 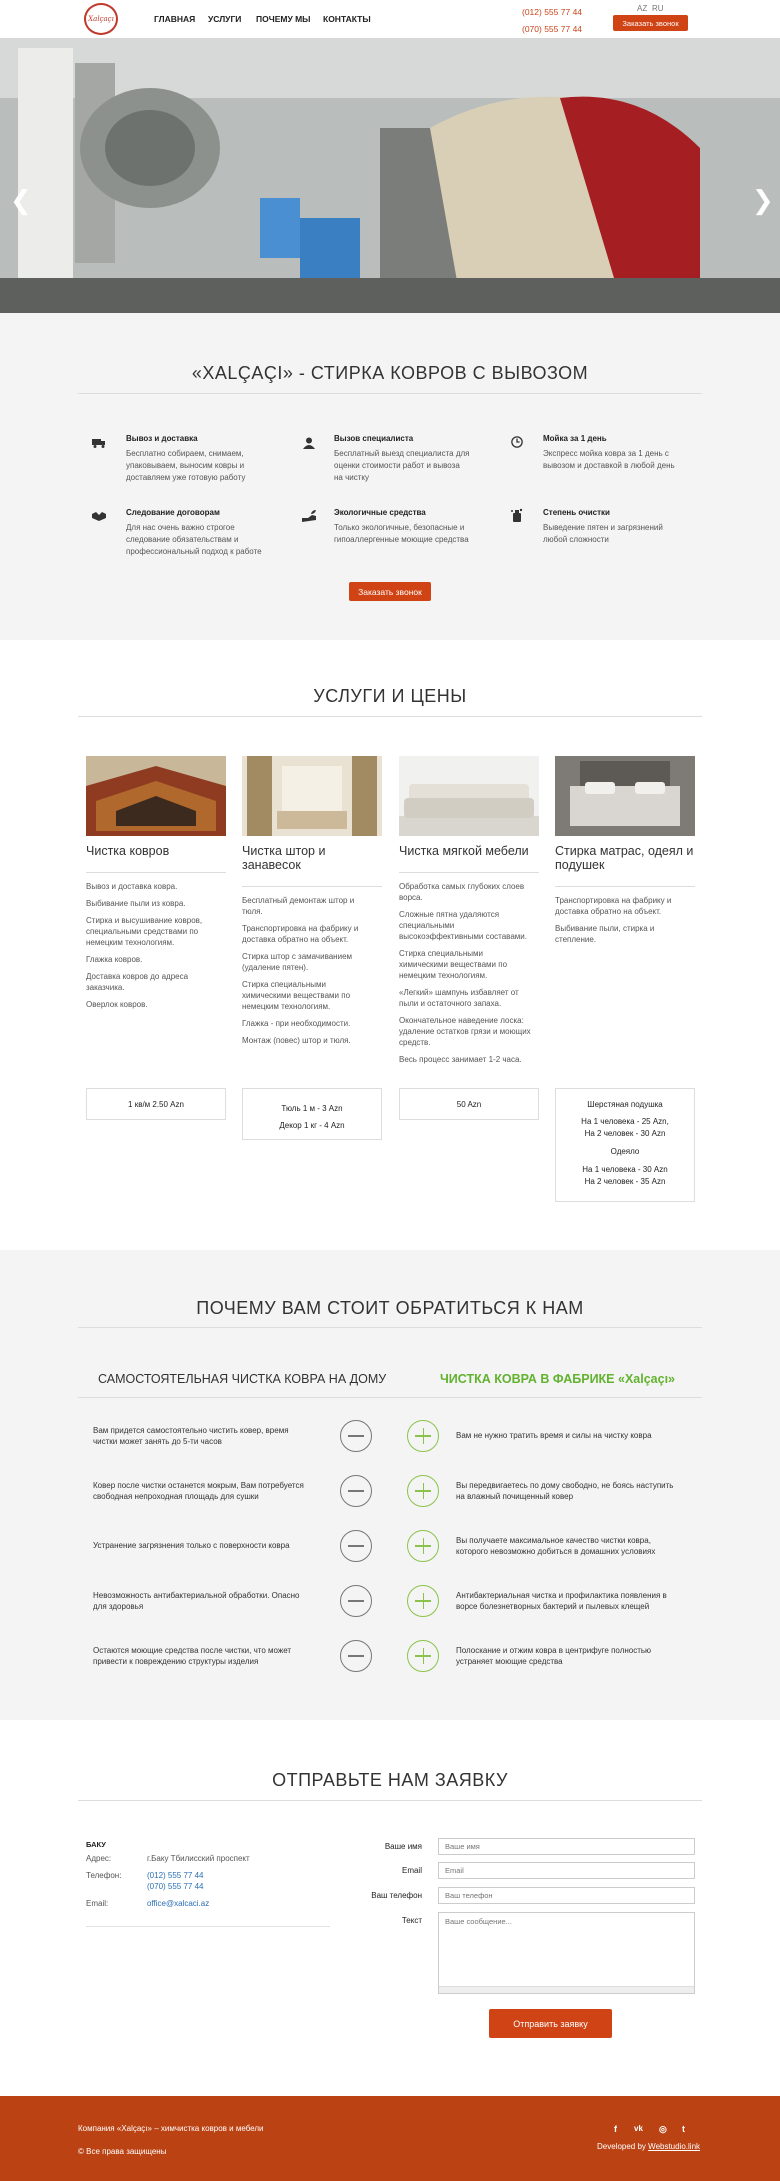 I want to click on service-title-furniture: Чистка мягкой мебели, so click(x=464, y=851).